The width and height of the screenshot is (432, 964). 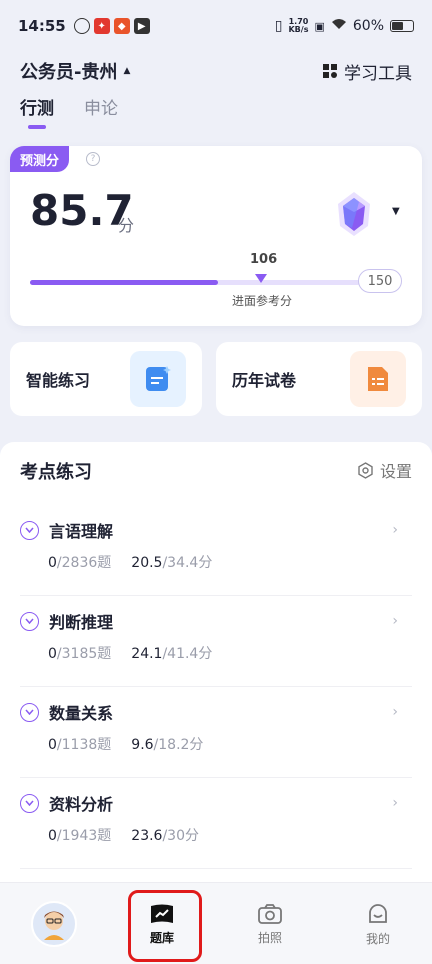 What do you see at coordinates (81, 26) in the screenshot?
I see `app-notify-icon` at bounding box center [81, 26].